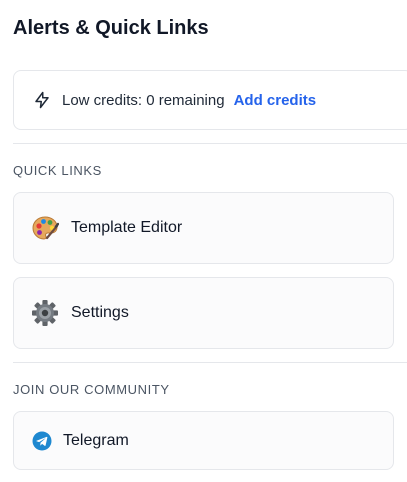 This screenshot has width=407, height=482. I want to click on community-link-telegram: Telegram, so click(203, 440).